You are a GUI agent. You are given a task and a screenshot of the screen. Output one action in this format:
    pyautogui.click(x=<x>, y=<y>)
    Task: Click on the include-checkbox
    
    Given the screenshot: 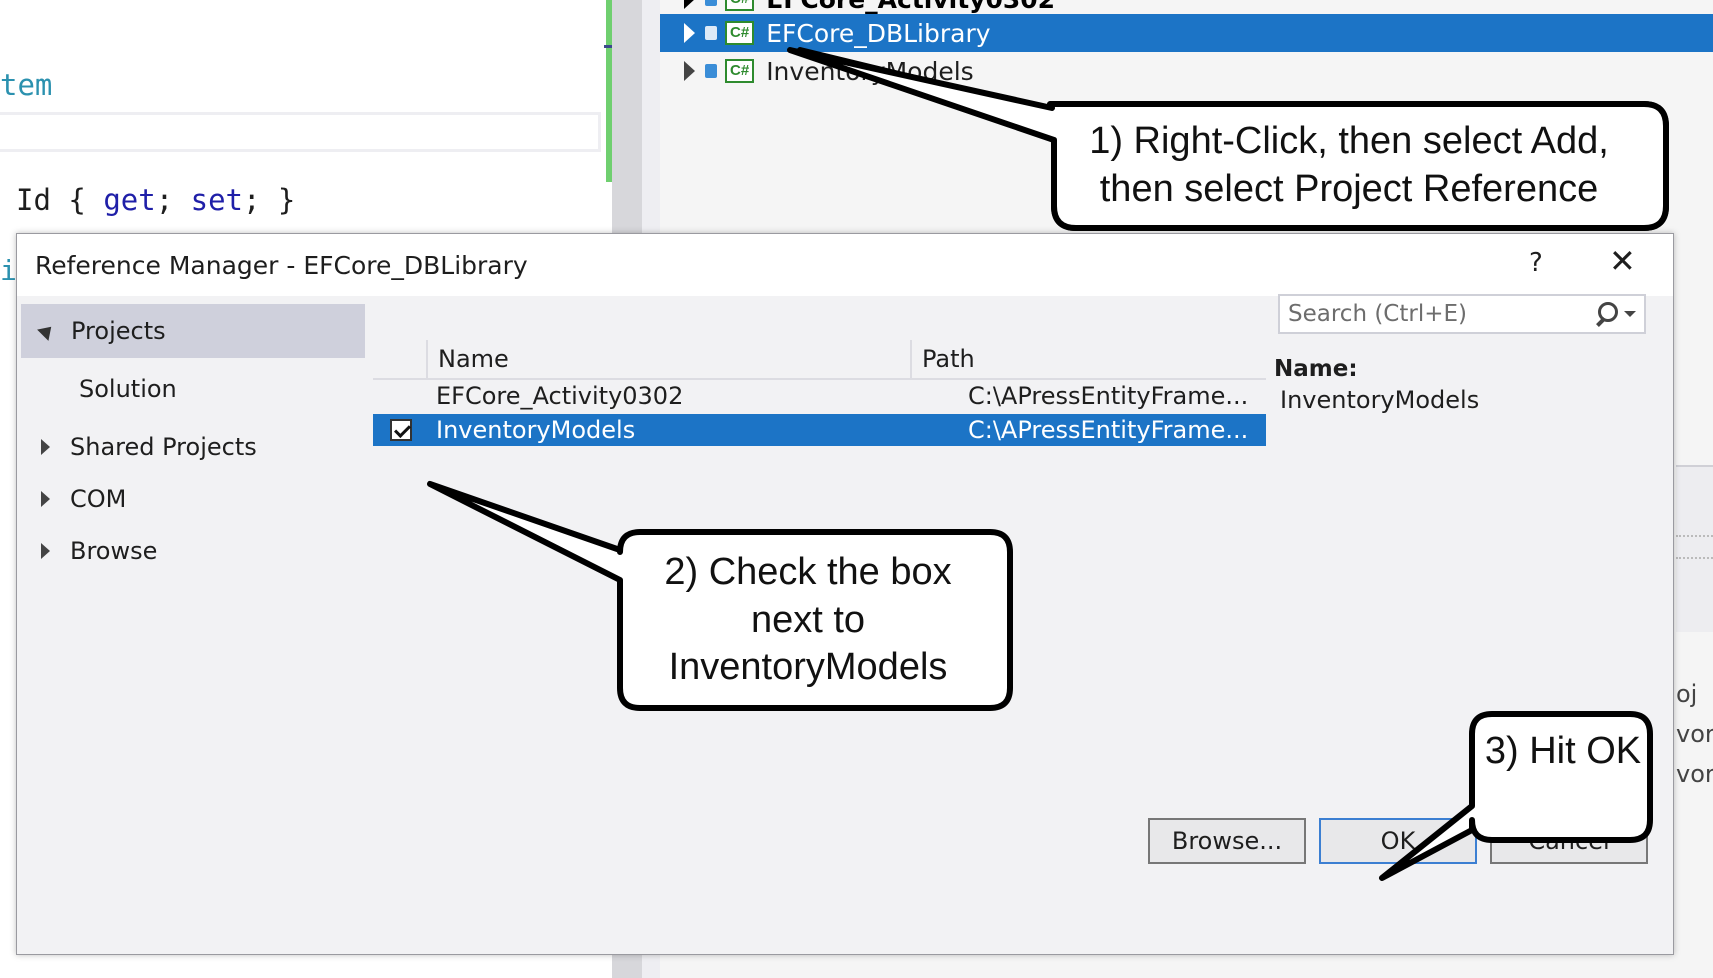 What is the action you would take?
    pyautogui.click(x=400, y=430)
    